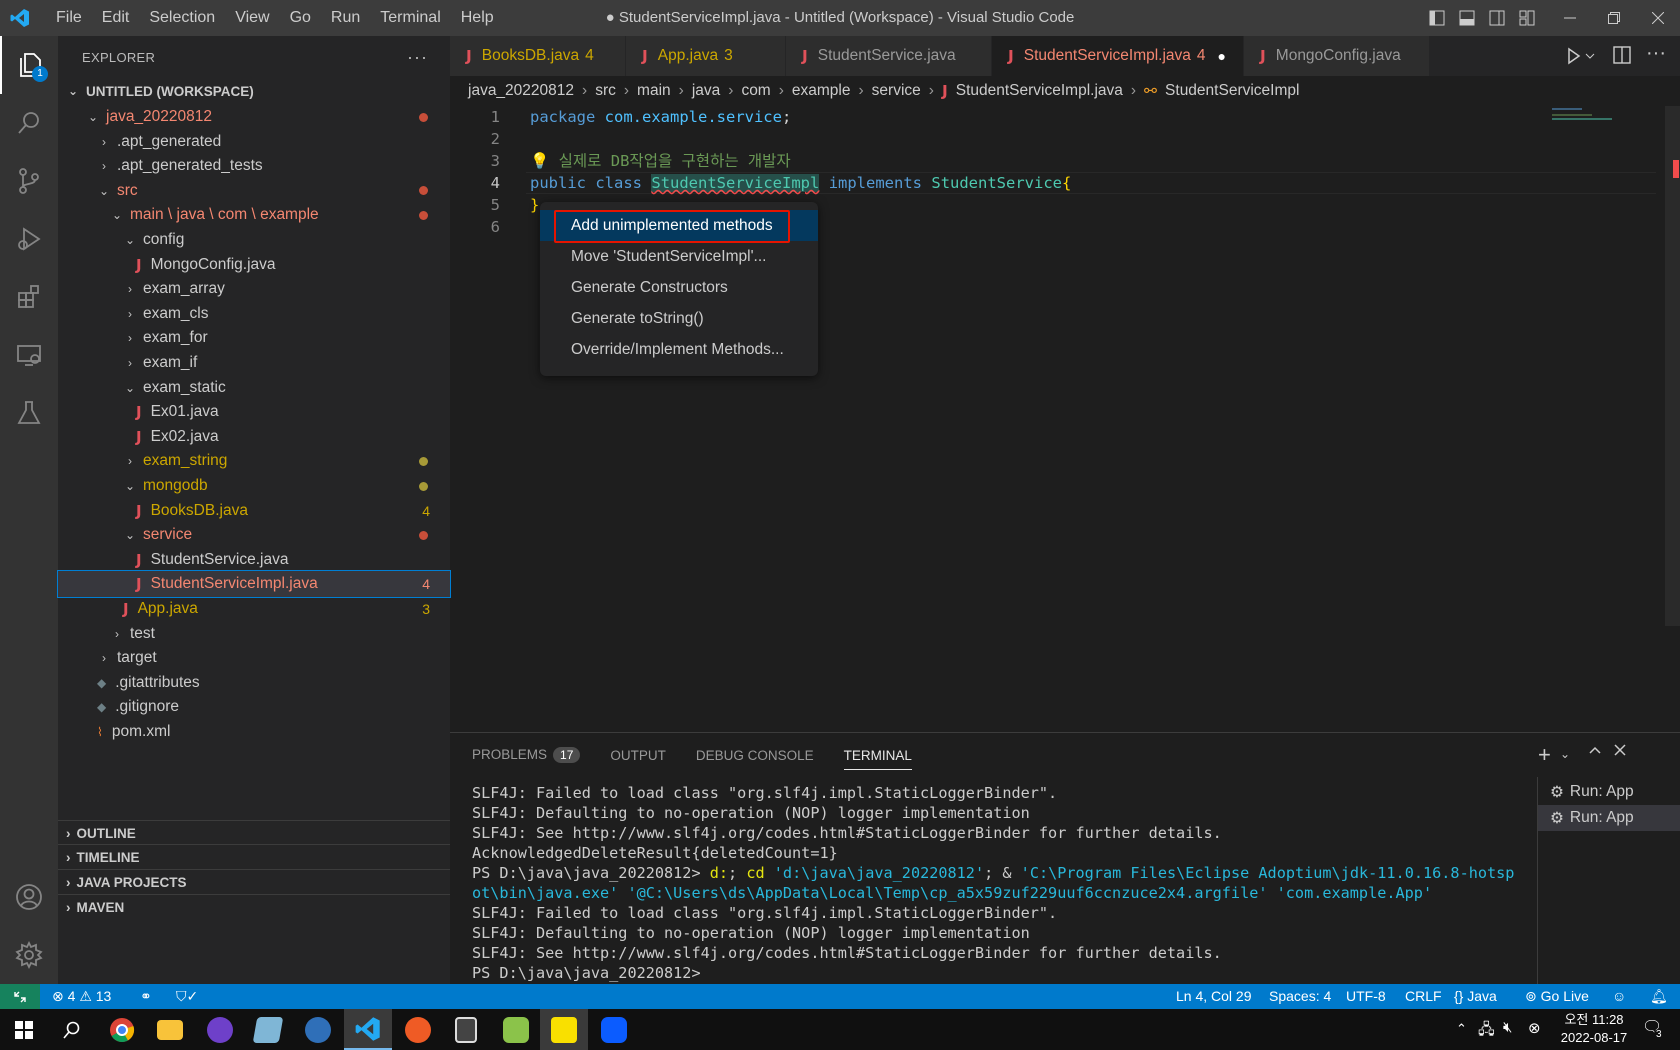  I want to click on menu-file: File, so click(69, 18).